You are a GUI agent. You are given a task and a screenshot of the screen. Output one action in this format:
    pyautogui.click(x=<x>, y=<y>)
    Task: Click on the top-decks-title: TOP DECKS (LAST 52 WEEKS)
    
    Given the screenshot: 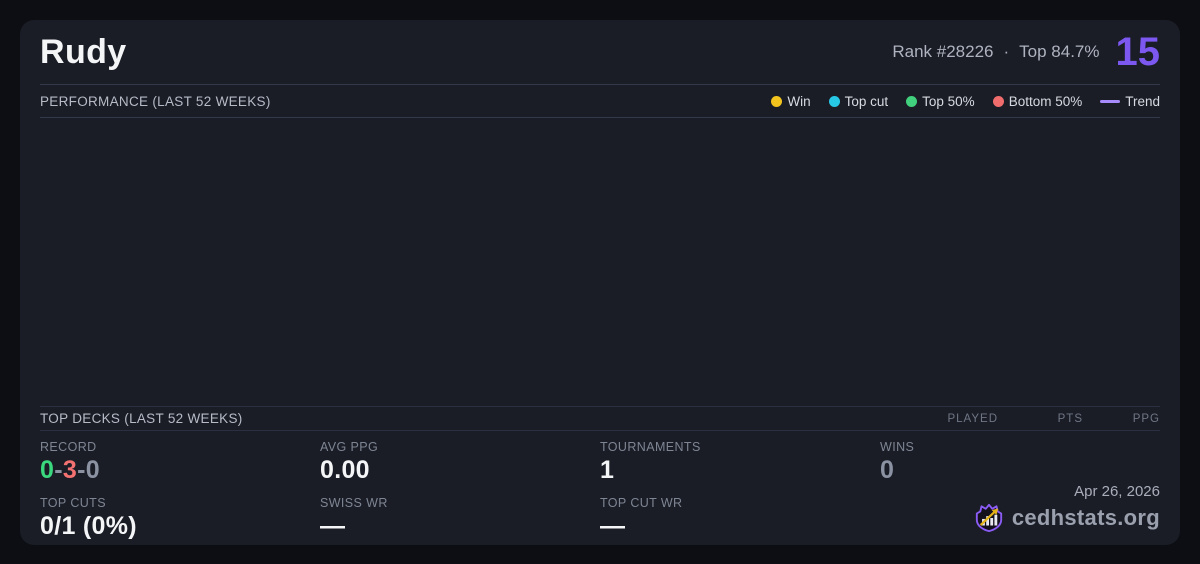 What is the action you would take?
    pyautogui.click(x=141, y=418)
    